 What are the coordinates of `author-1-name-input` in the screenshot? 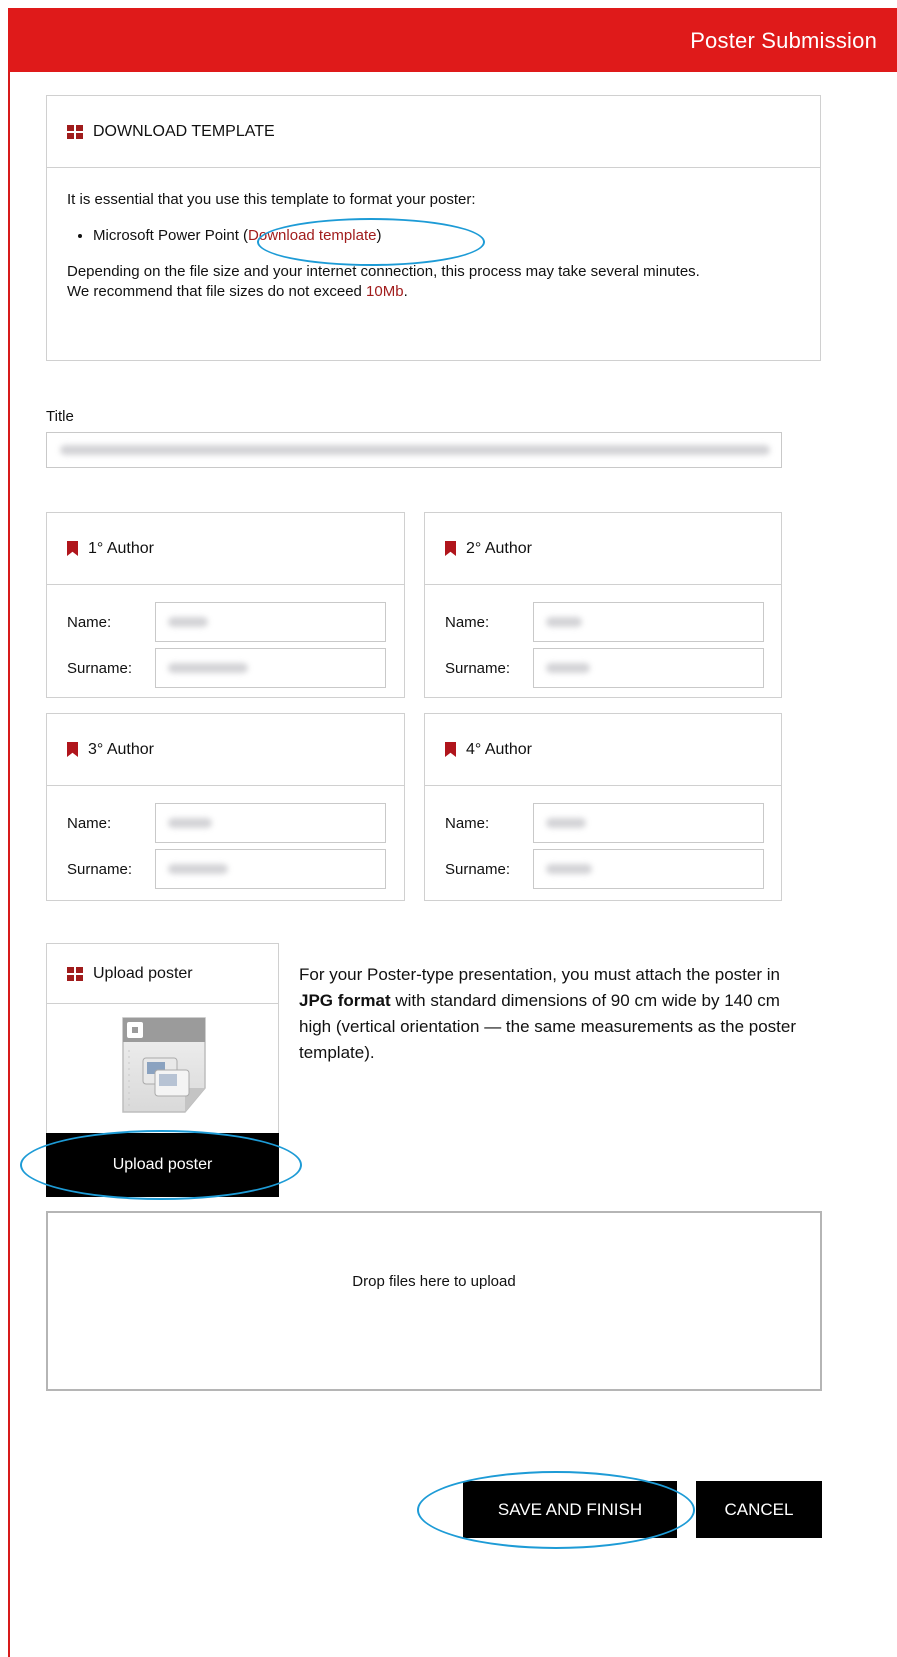 It's located at (270, 622).